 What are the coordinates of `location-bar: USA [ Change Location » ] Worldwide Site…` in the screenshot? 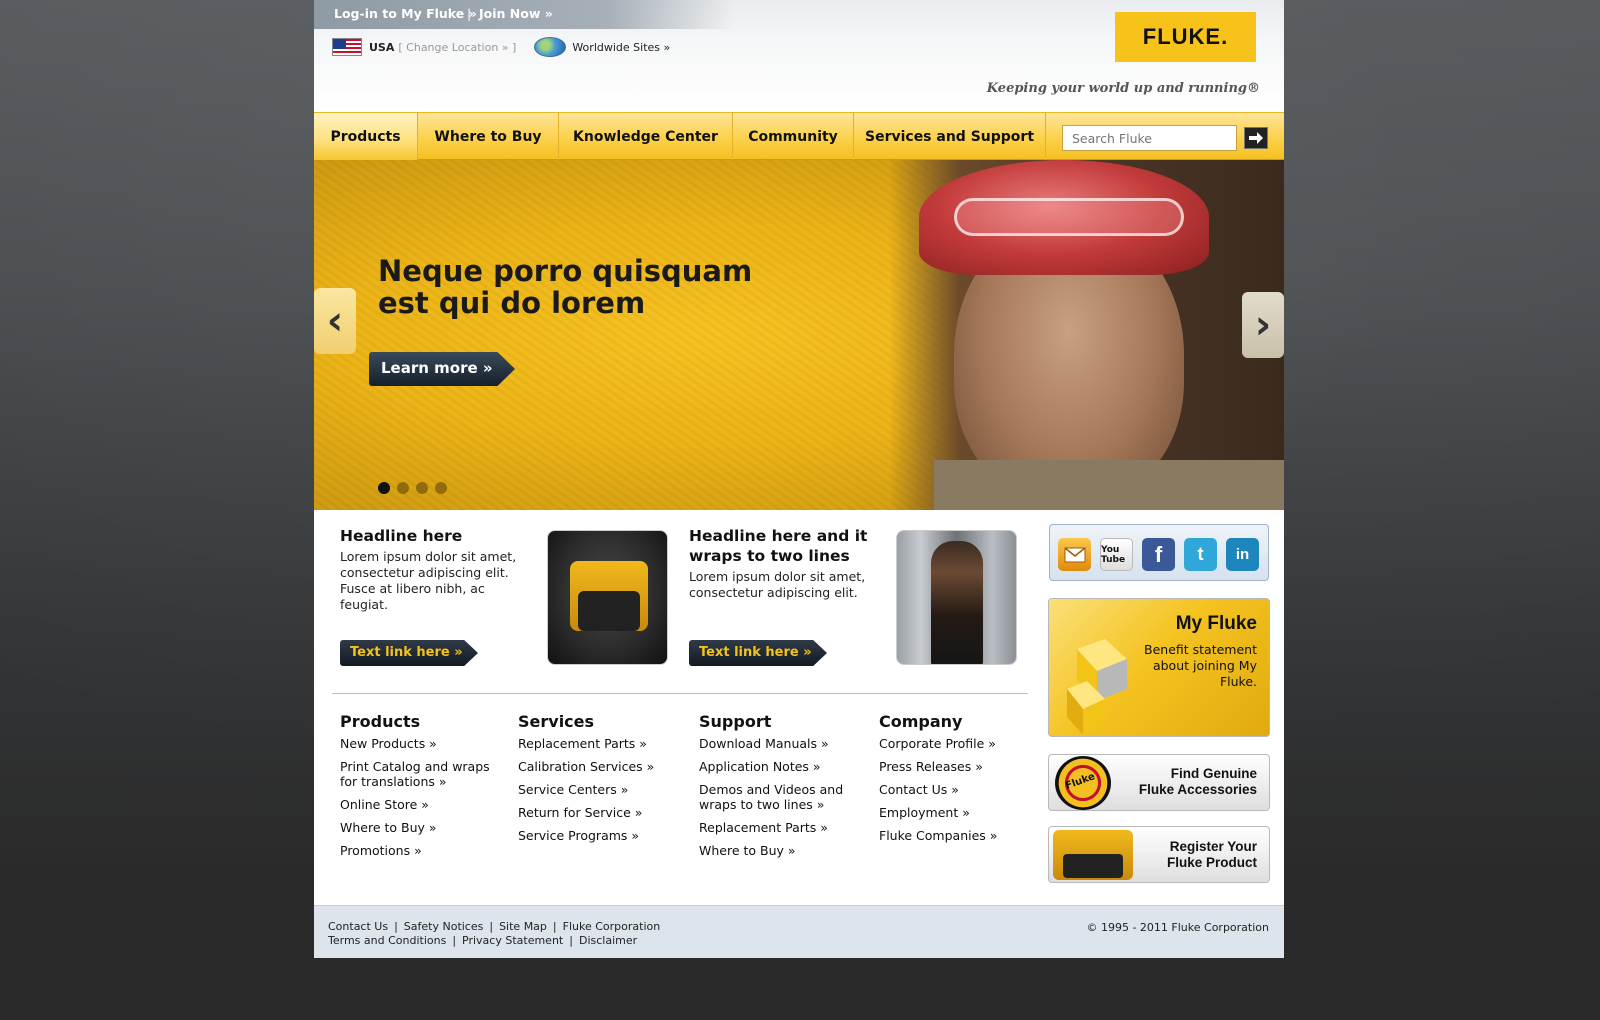 It's located at (501, 47).